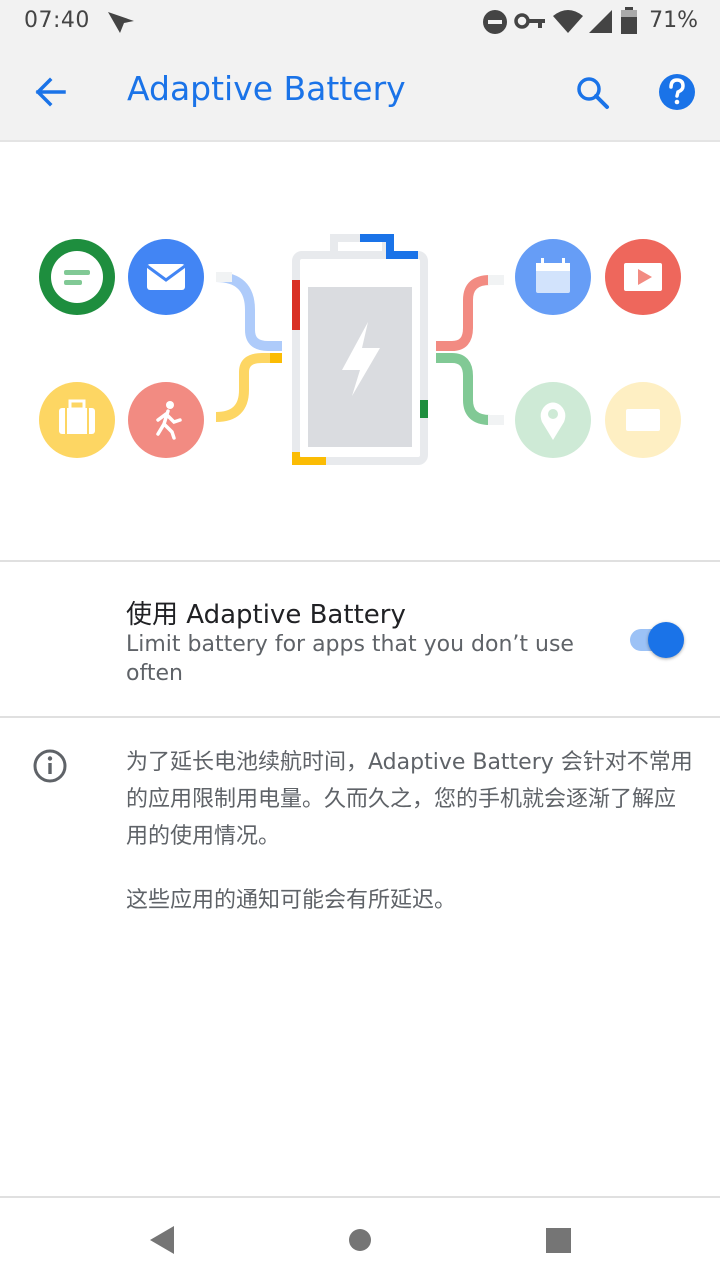 The image size is (720, 1280). Describe the element at coordinates (77, 420) in the screenshot. I see `briefcase-icon` at that location.